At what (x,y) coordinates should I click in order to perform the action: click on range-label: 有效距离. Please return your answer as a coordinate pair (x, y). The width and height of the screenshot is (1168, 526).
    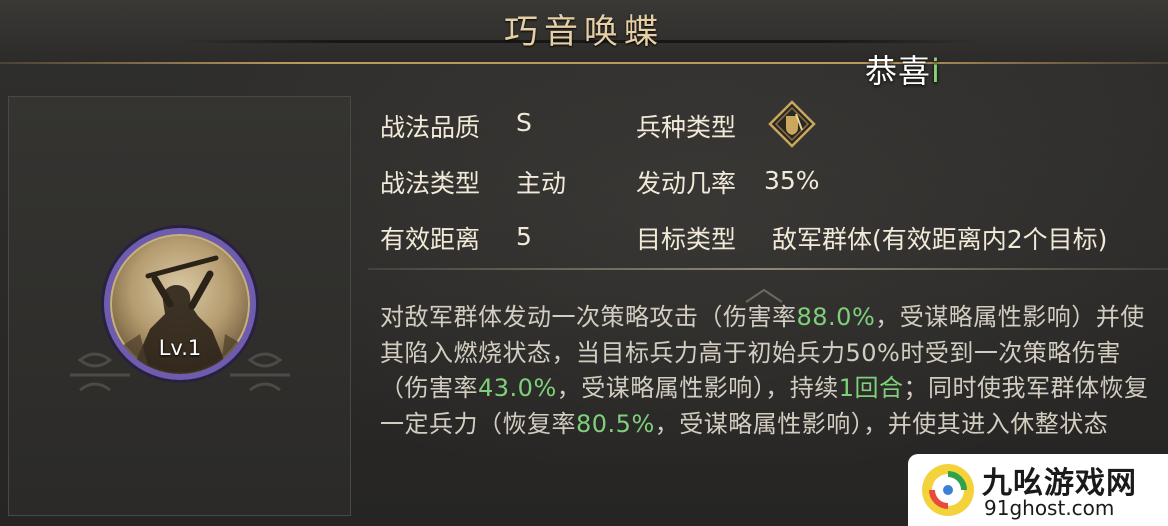
    Looking at the image, I should click on (430, 239).